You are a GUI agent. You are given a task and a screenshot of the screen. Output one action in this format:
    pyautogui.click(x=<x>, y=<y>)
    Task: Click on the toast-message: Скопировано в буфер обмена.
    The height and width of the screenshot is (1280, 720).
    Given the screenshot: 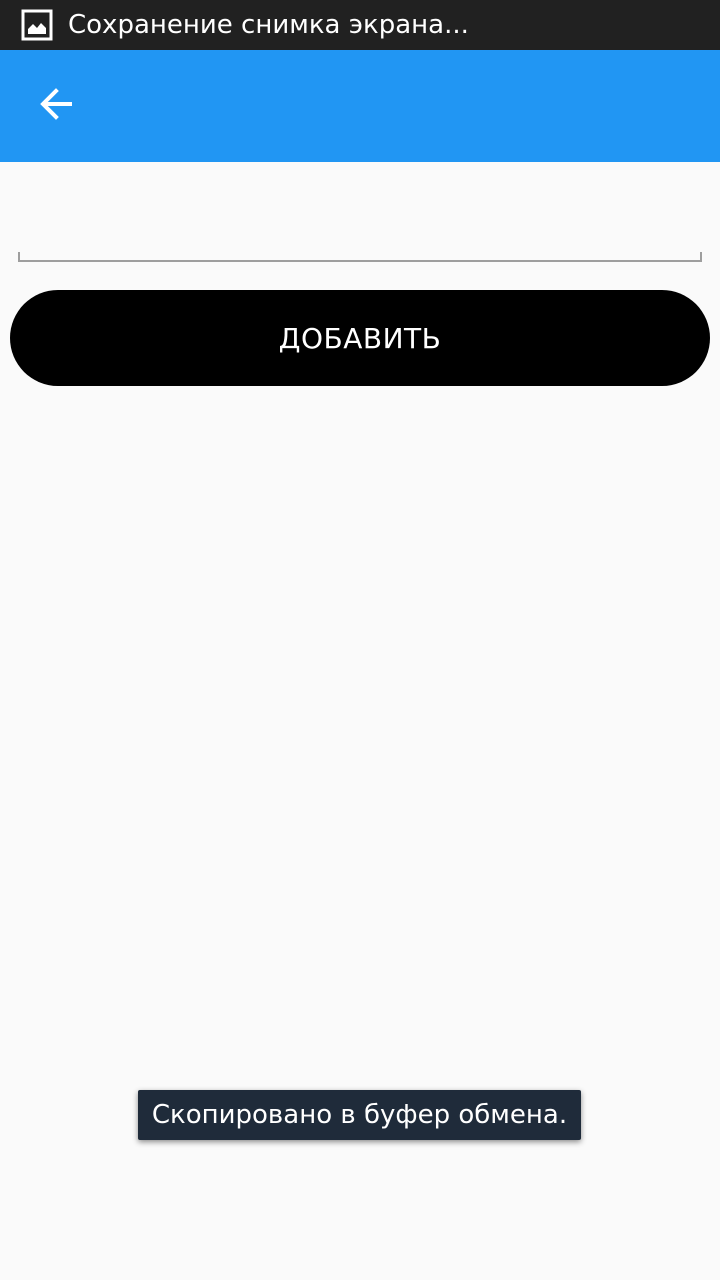 What is the action you would take?
    pyautogui.click(x=359, y=1115)
    